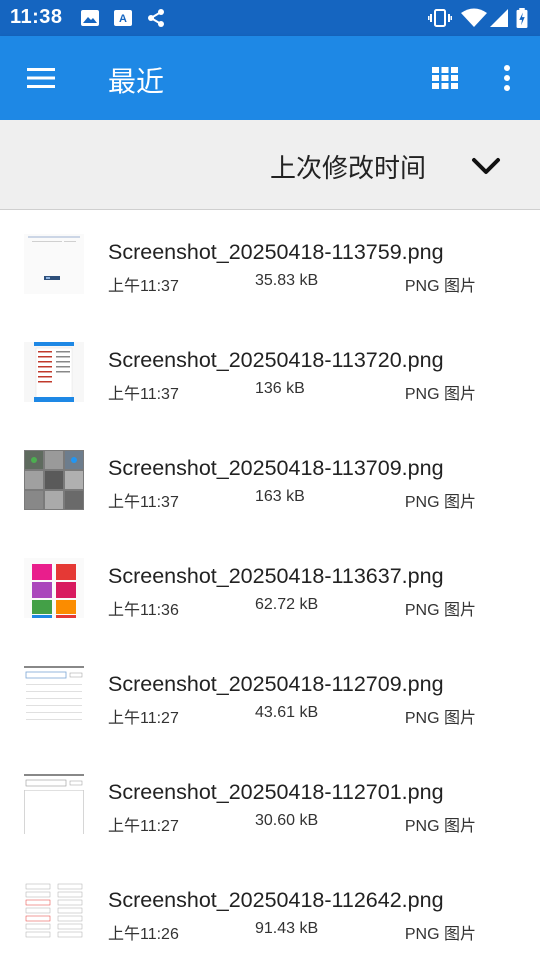 The height and width of the screenshot is (966, 540). I want to click on chevron-down-icon, so click(486, 166).